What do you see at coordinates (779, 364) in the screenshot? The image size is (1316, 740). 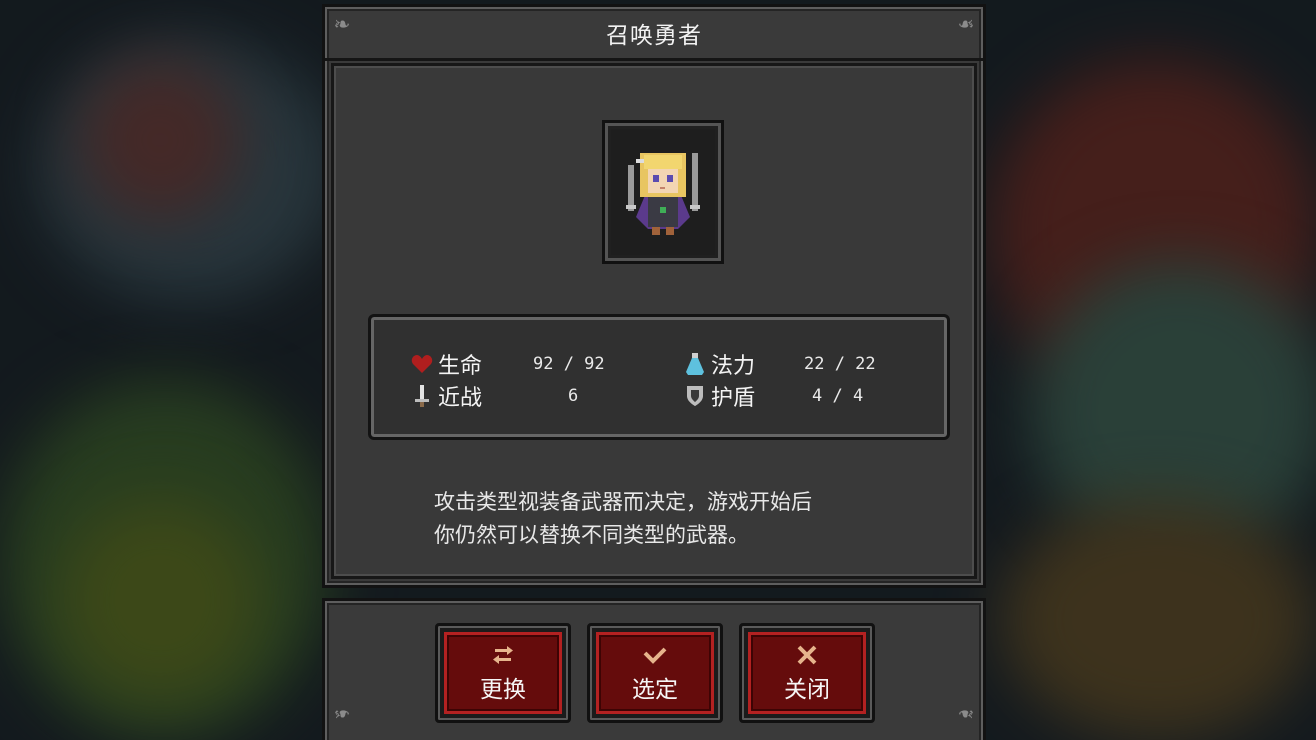 I see `stat-mp: 法力 22 / 22` at bounding box center [779, 364].